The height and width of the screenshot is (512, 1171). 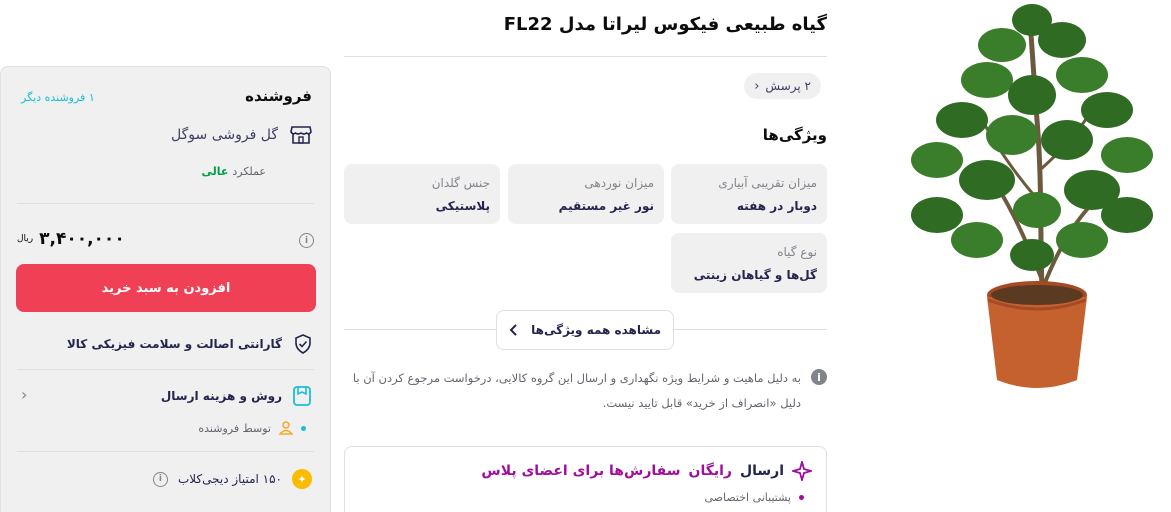 What do you see at coordinates (797, 252) in the screenshot?
I see `spec-key: نوع گیاه` at bounding box center [797, 252].